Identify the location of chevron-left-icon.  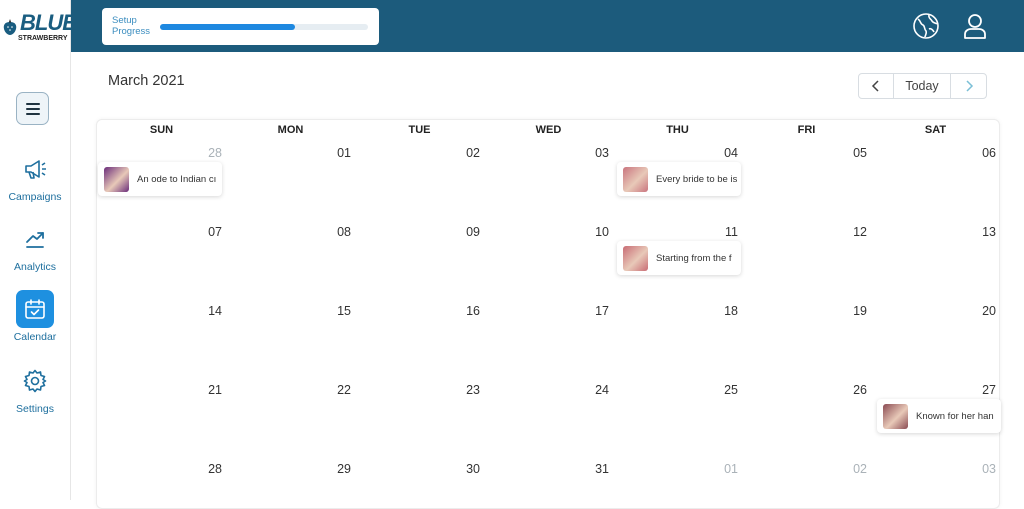
(875, 86).